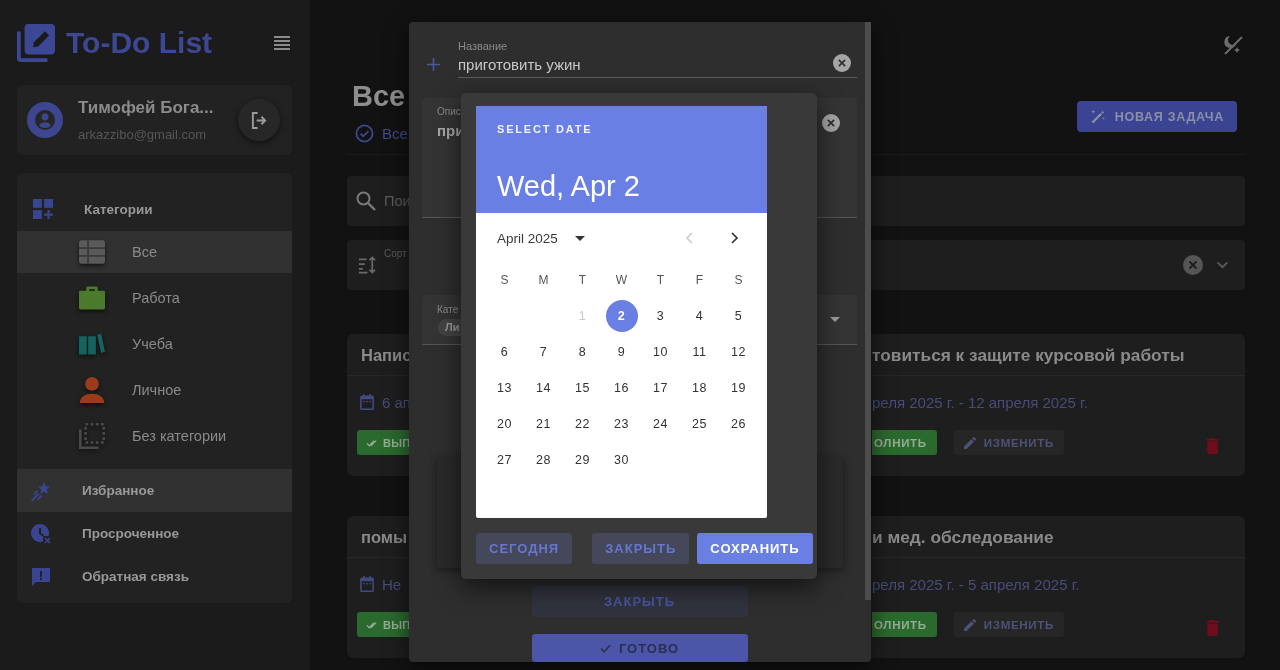  What do you see at coordinates (392, 584) in the screenshot?
I see `task-date-range: Не` at bounding box center [392, 584].